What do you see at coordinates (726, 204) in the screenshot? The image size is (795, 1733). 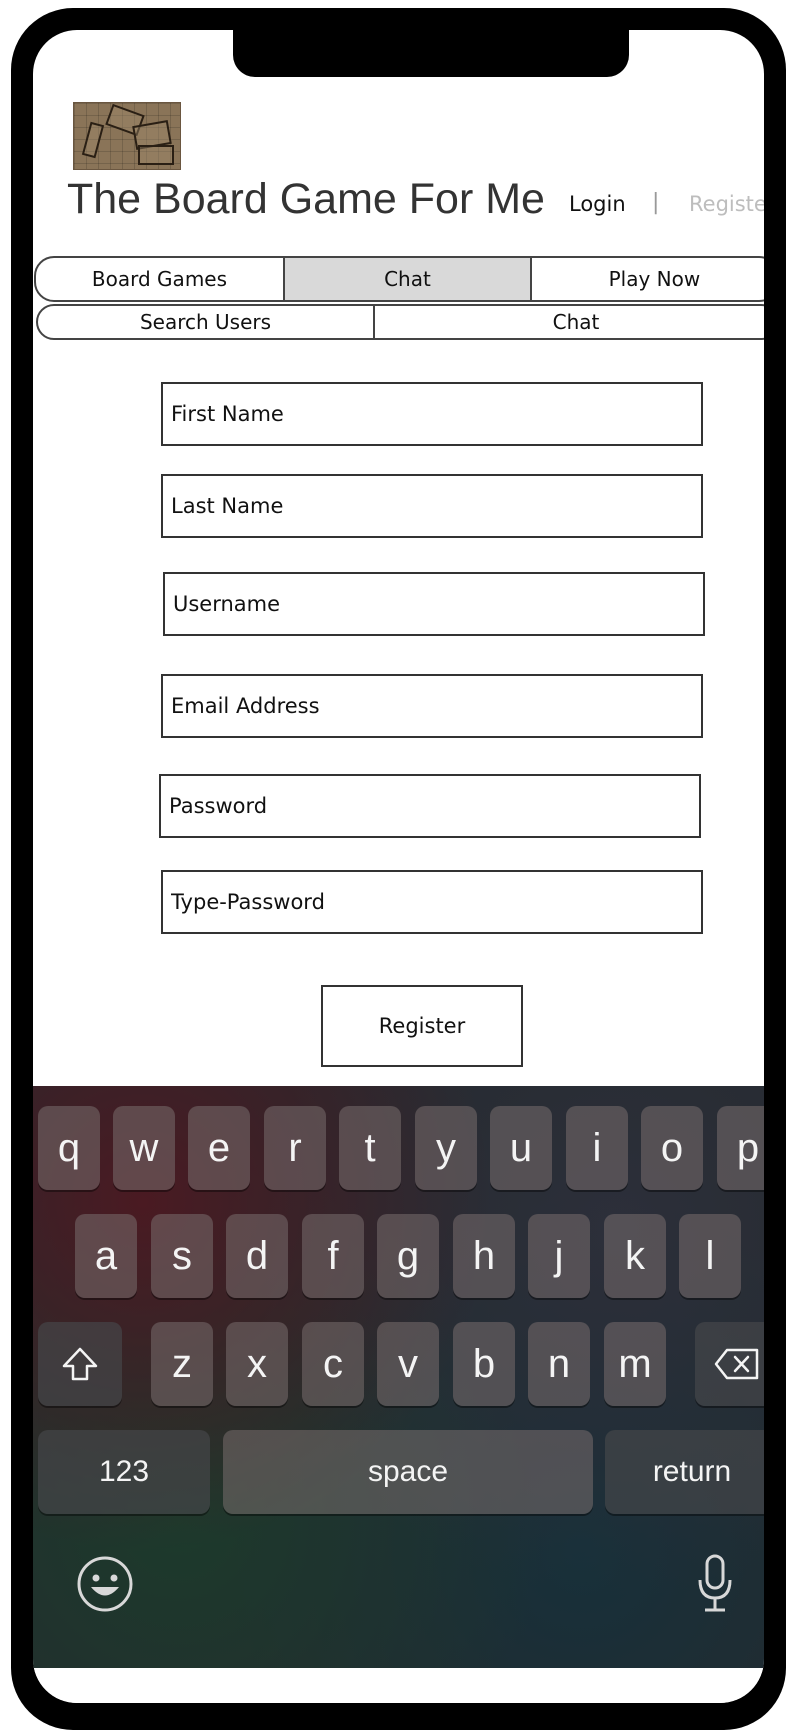 I see `register-link: Register` at bounding box center [726, 204].